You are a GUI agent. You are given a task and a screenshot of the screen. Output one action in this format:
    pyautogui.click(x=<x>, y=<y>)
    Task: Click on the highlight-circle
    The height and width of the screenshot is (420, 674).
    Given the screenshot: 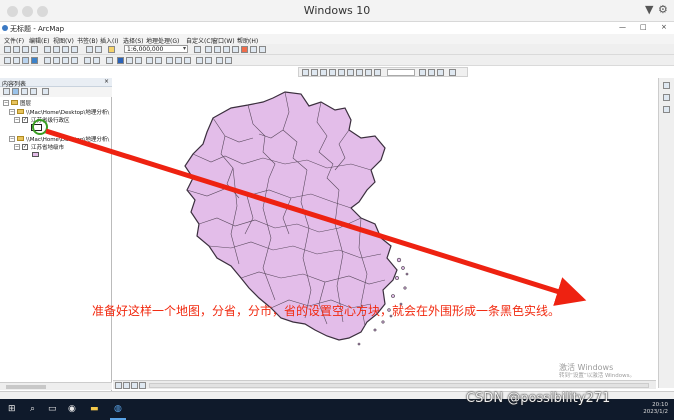 What is the action you would take?
    pyautogui.click(x=40, y=127)
    